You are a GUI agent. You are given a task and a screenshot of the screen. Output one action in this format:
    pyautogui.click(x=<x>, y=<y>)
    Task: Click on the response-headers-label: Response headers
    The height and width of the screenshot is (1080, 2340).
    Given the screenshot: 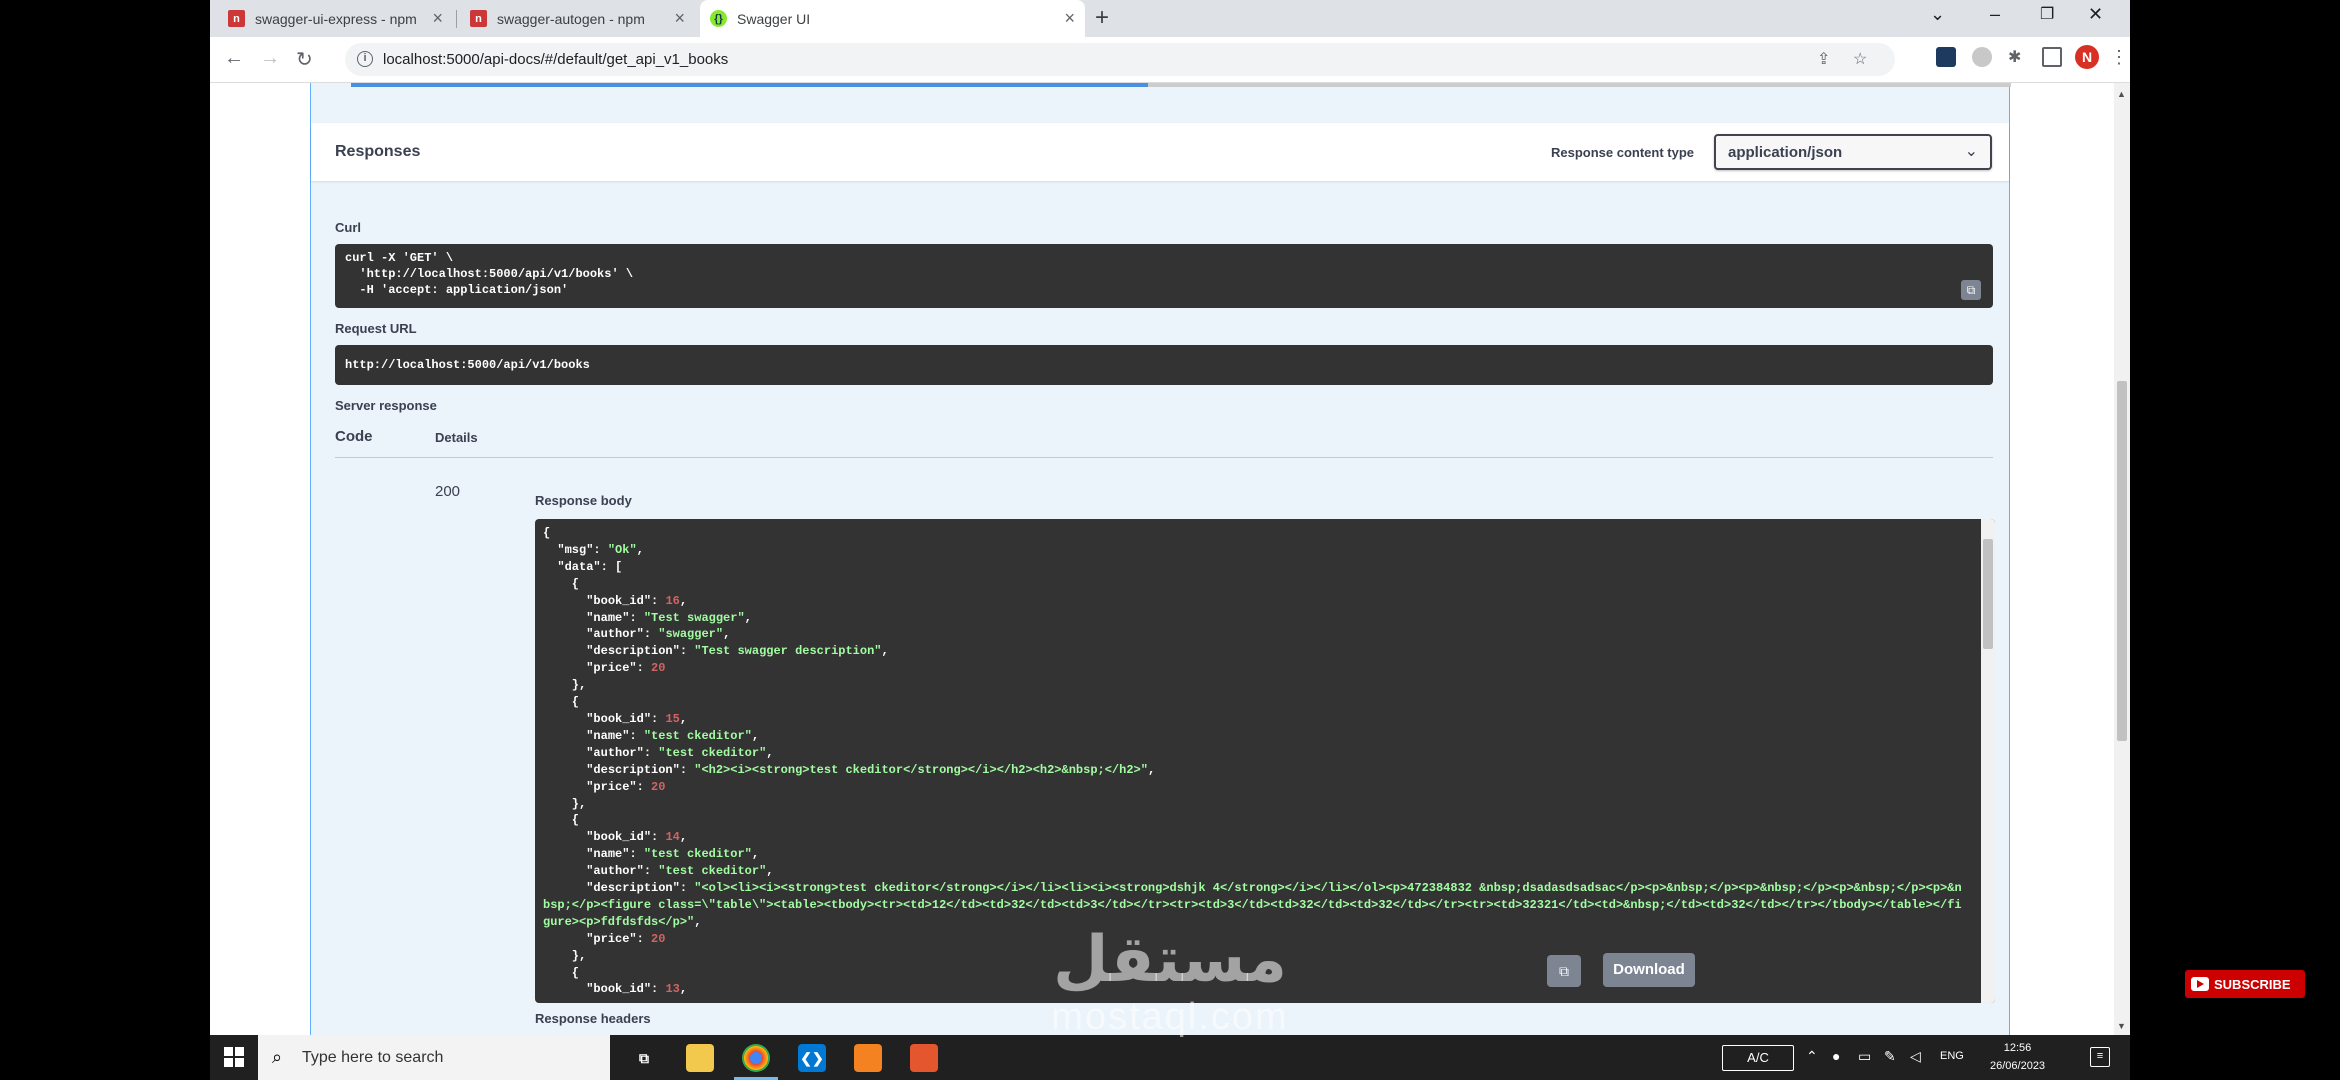 What is the action you would take?
    pyautogui.click(x=593, y=1018)
    